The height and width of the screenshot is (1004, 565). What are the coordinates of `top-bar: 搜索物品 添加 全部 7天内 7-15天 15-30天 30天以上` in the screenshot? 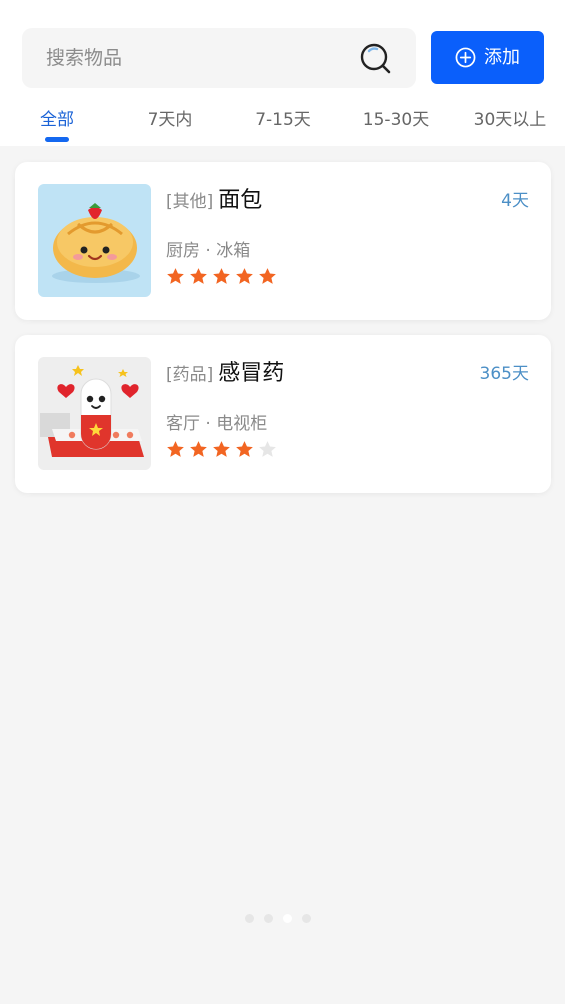 It's located at (282, 73).